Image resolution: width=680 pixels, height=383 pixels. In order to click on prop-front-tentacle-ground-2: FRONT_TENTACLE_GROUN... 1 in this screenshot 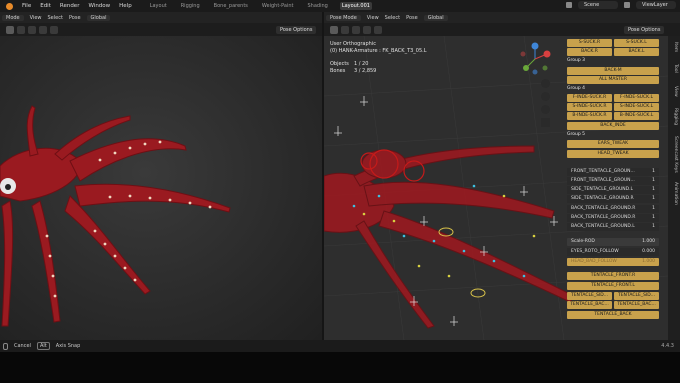, I will do `click(613, 181)`.